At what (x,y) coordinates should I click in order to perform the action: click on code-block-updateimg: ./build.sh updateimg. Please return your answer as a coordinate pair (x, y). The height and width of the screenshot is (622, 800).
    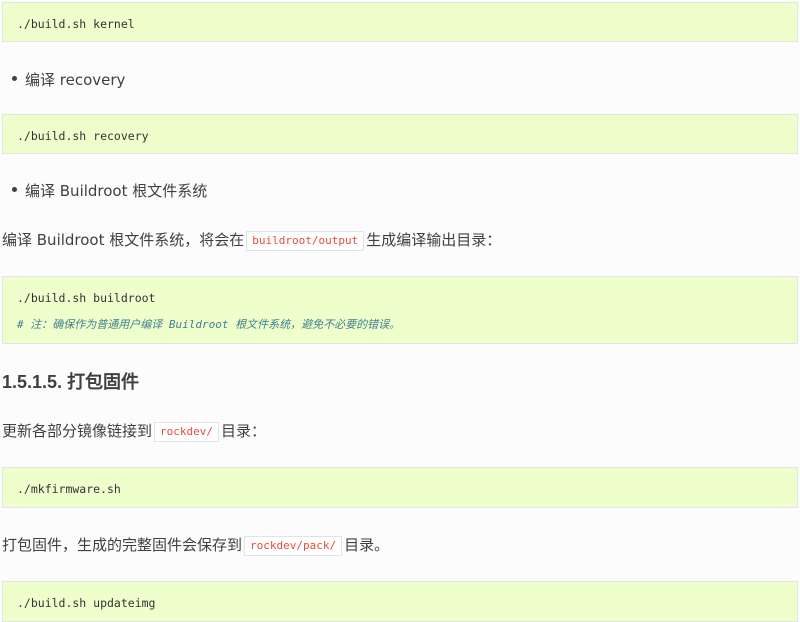
    Looking at the image, I should click on (400, 601).